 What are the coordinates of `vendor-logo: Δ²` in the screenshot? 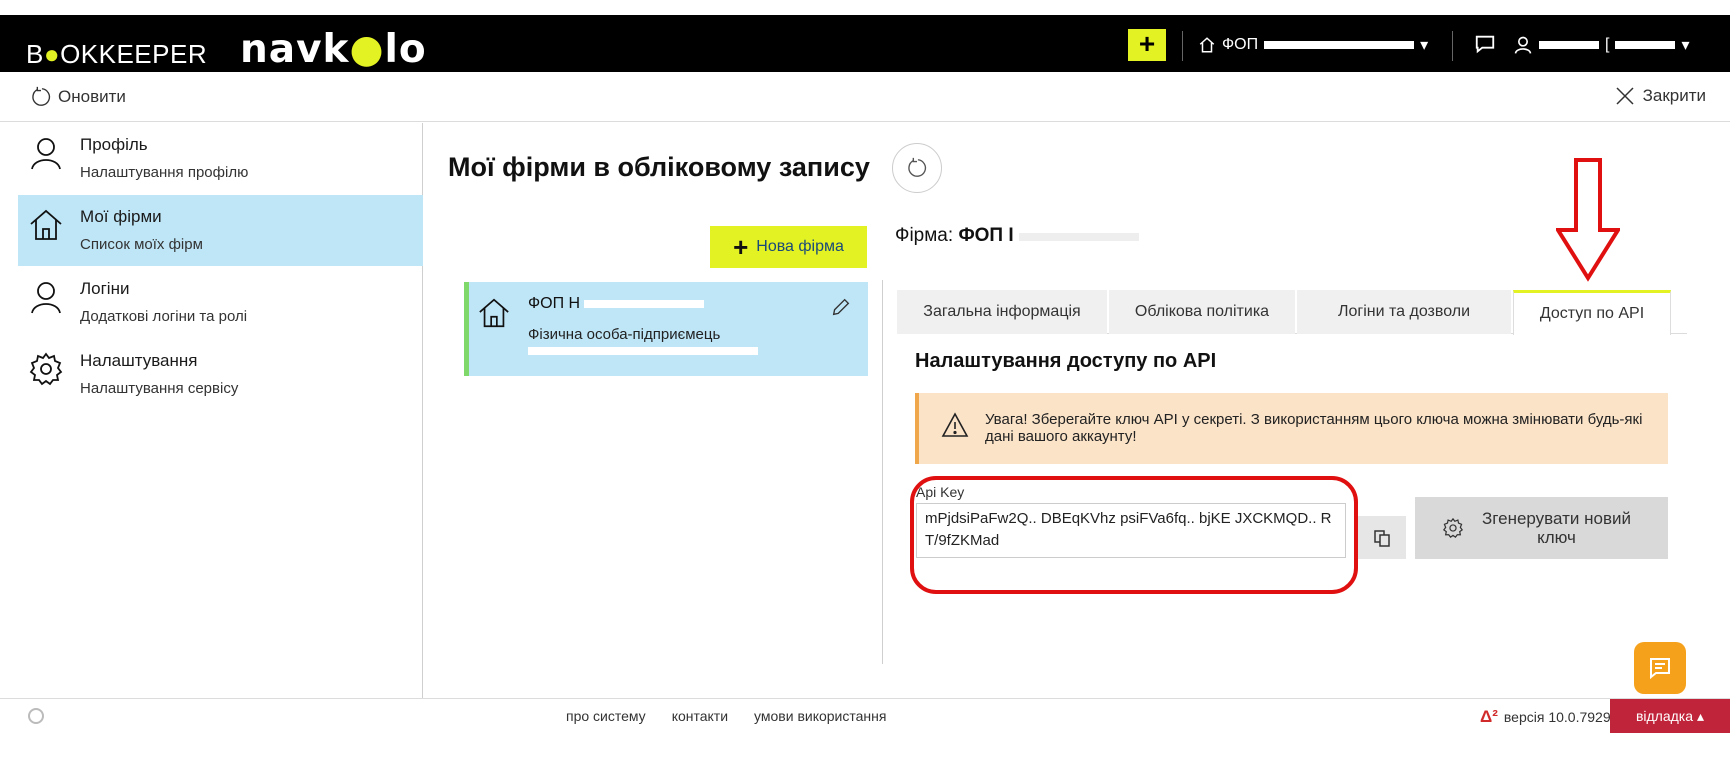 It's located at (1489, 716).